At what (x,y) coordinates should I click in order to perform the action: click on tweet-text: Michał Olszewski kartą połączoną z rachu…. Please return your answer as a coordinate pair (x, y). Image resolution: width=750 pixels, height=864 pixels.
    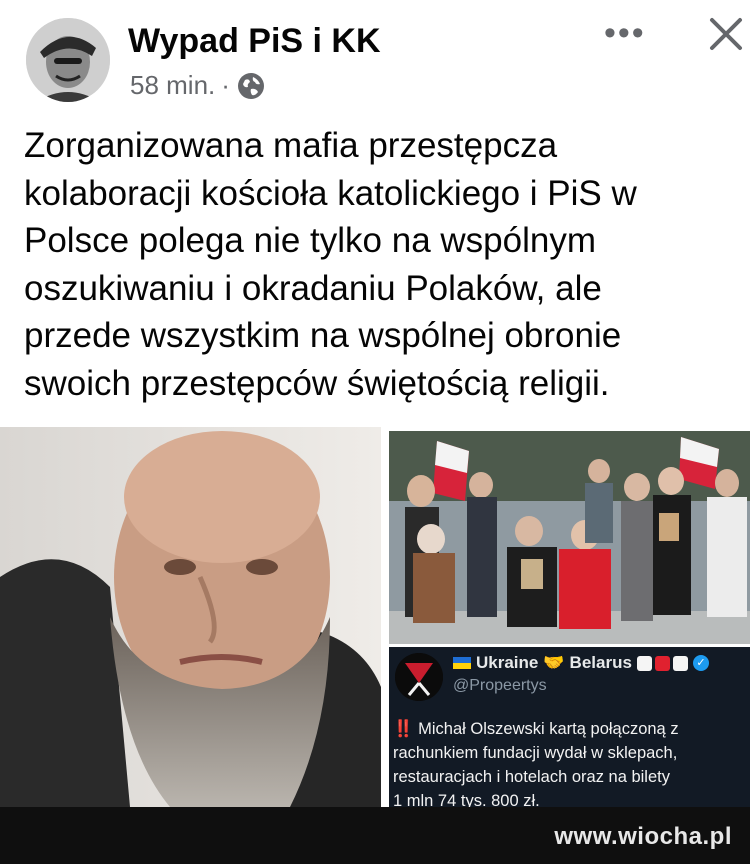
    Looking at the image, I should click on (536, 763).